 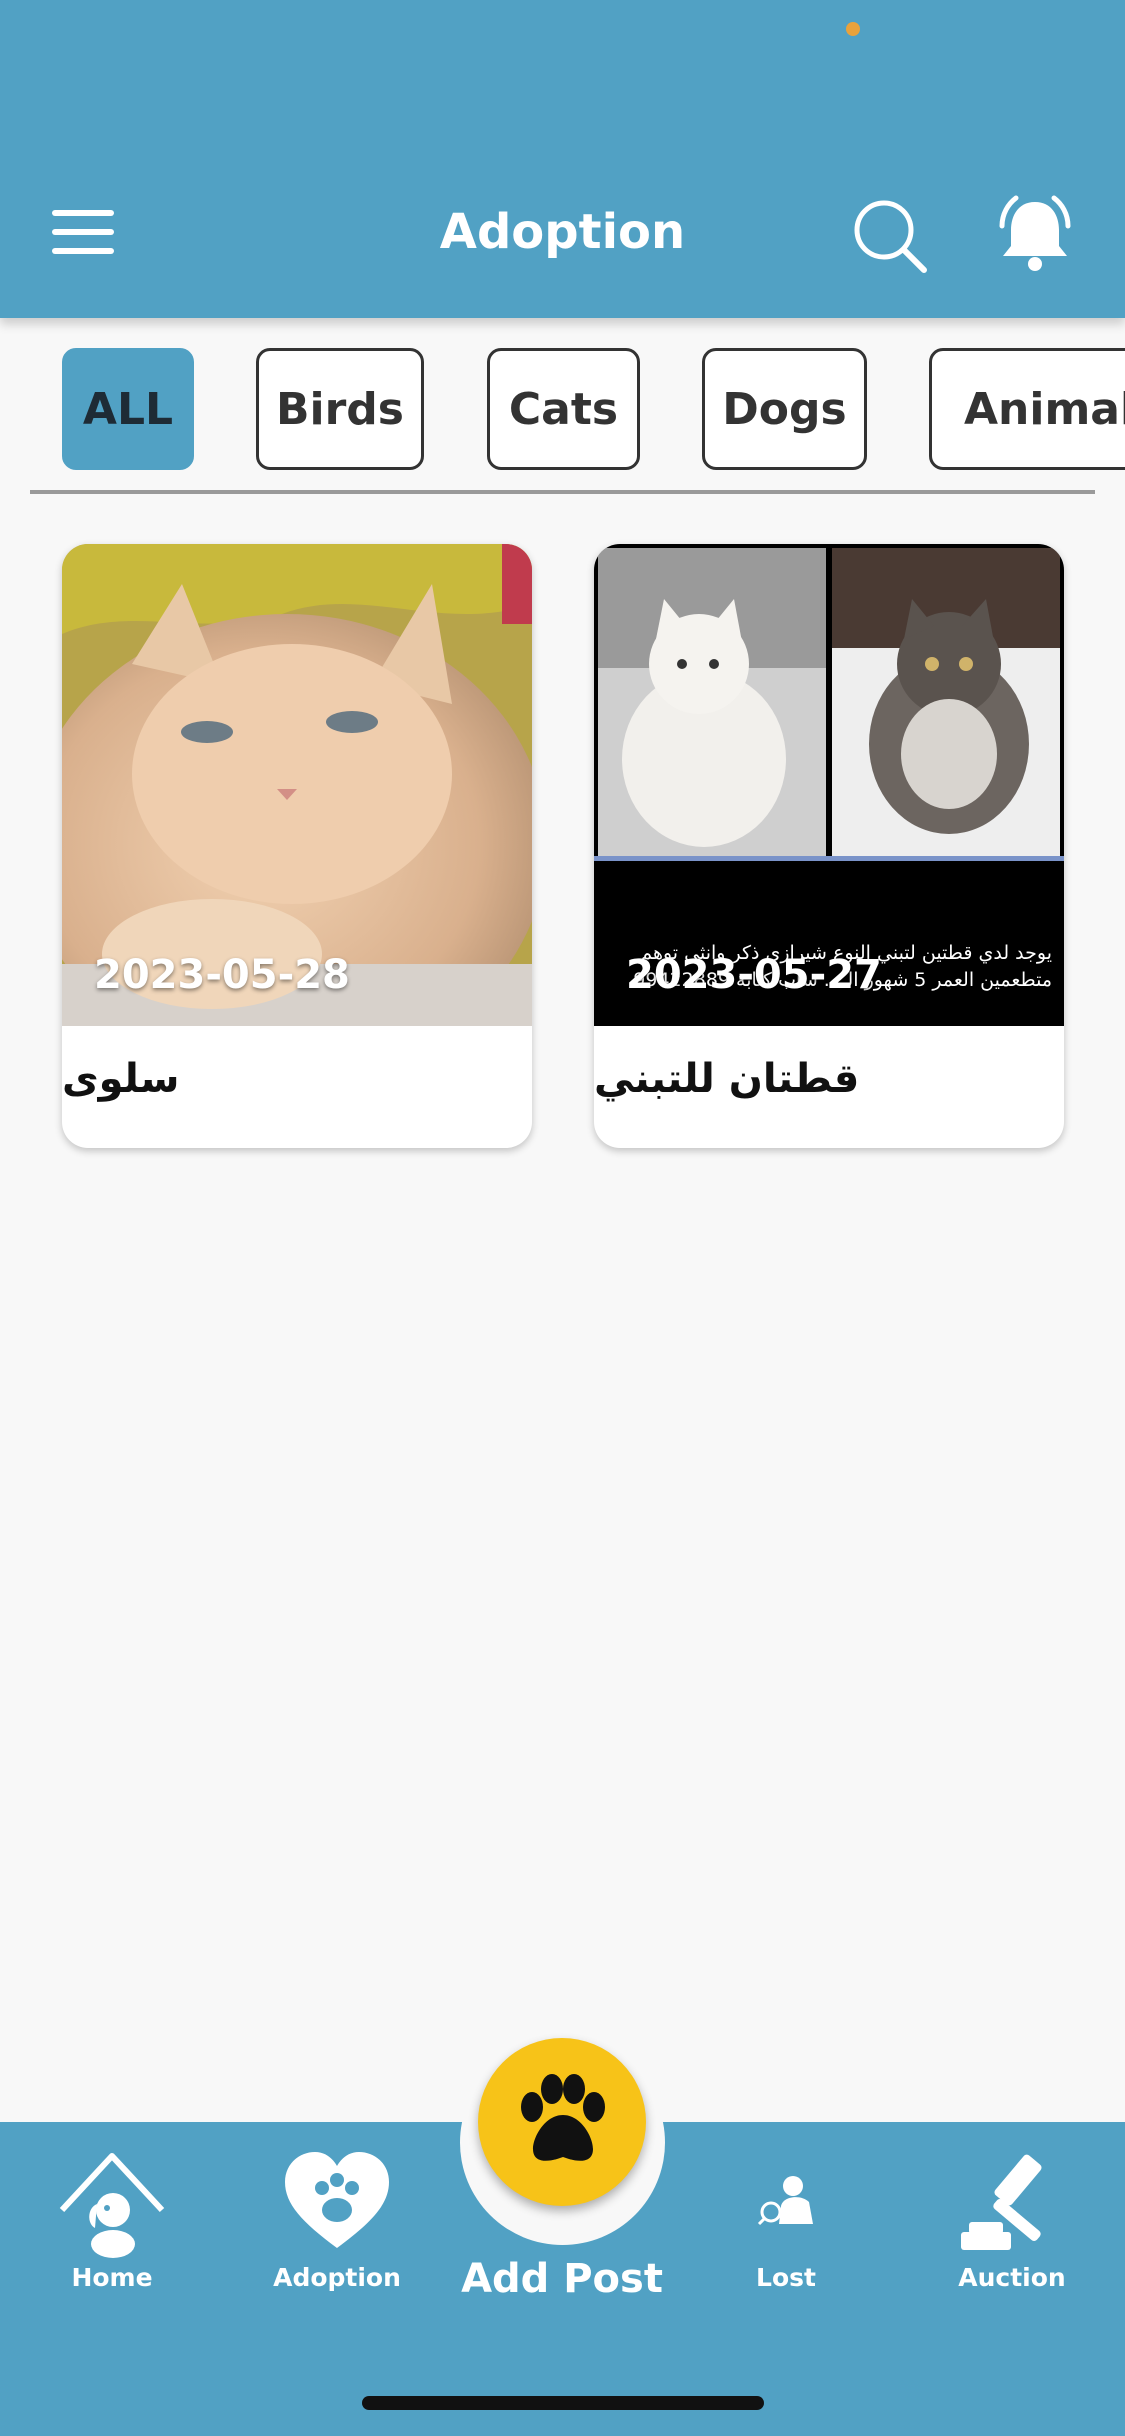 What do you see at coordinates (890, 236) in the screenshot?
I see `search-icon` at bounding box center [890, 236].